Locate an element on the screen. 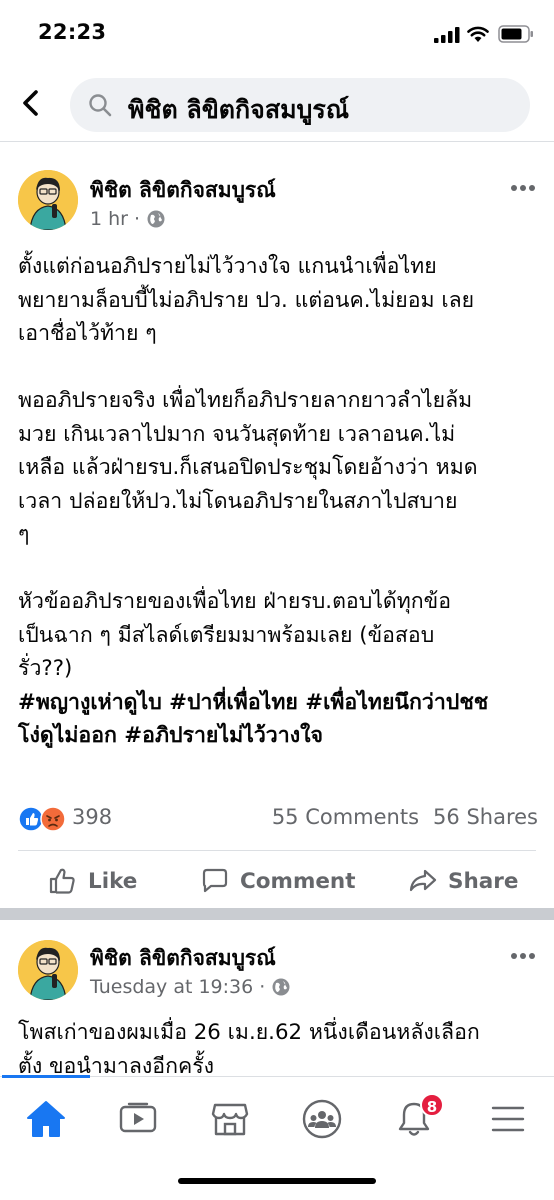 Image resolution: width=554 pixels, height=1200 pixels. menu-icon is located at coordinates (508, 1119).